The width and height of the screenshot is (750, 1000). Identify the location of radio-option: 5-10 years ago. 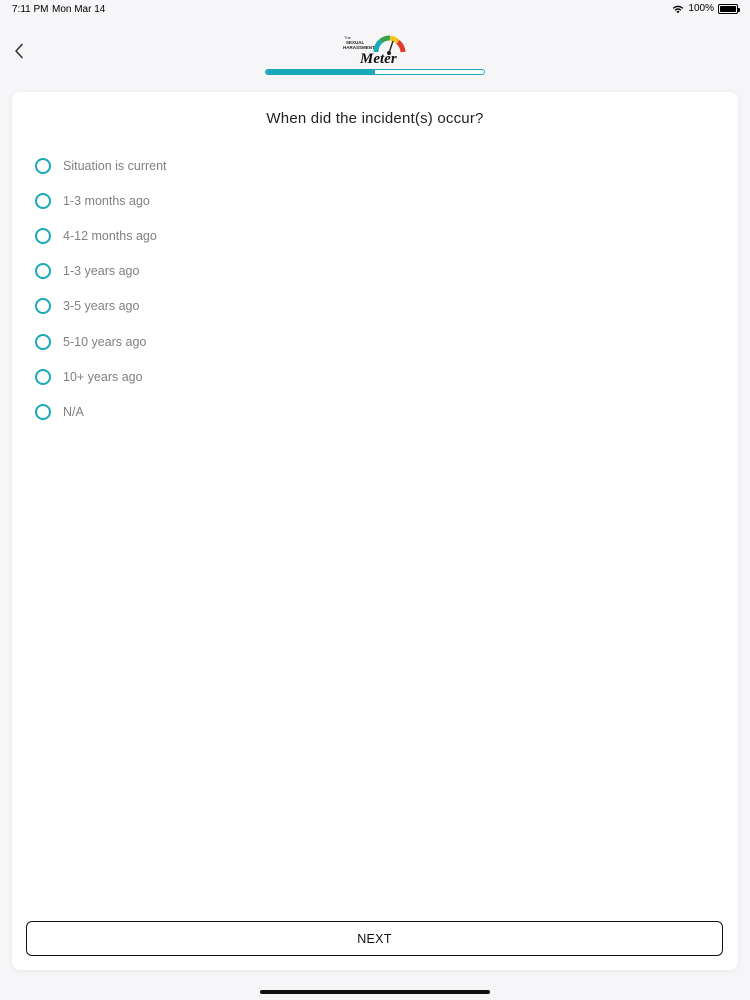
(101, 341).